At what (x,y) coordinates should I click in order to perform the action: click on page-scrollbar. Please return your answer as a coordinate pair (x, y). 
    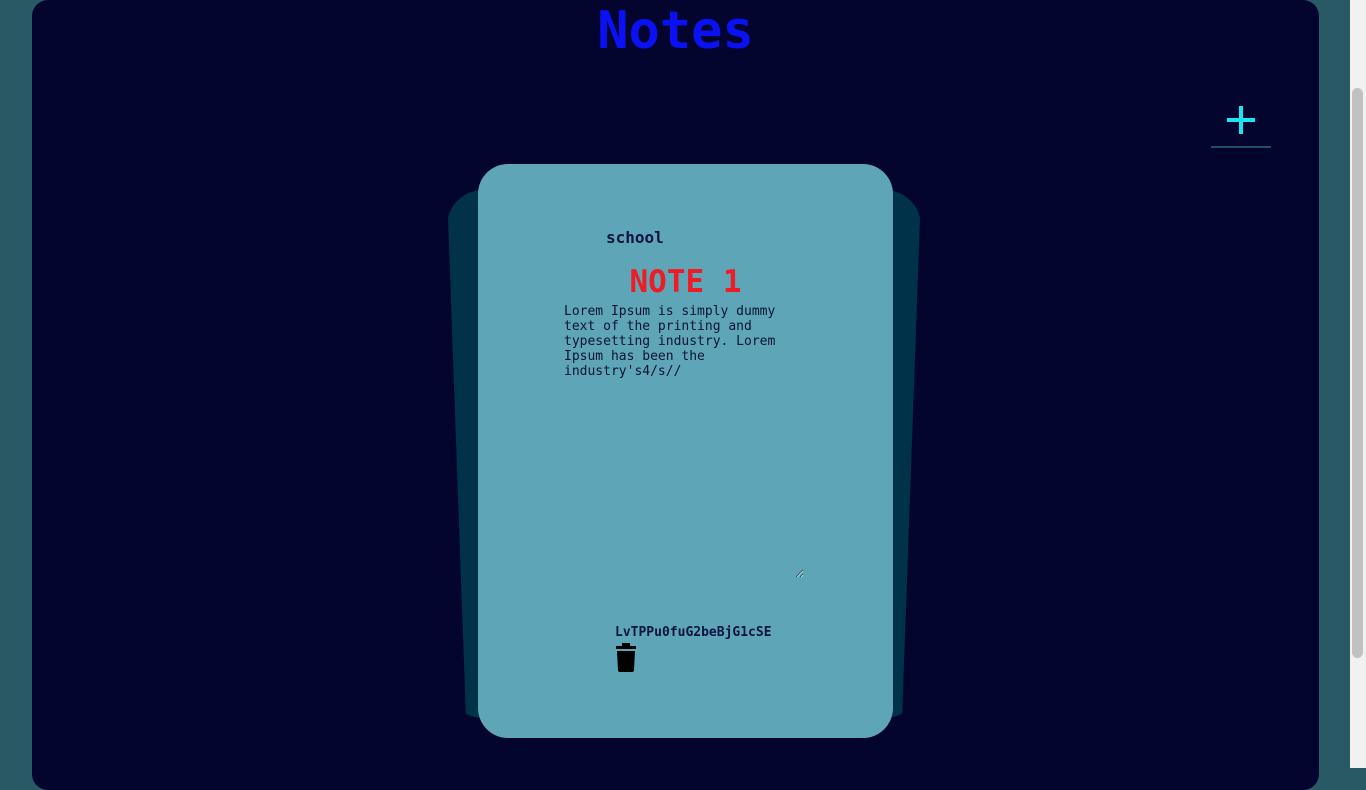
    Looking at the image, I should click on (1358, 384).